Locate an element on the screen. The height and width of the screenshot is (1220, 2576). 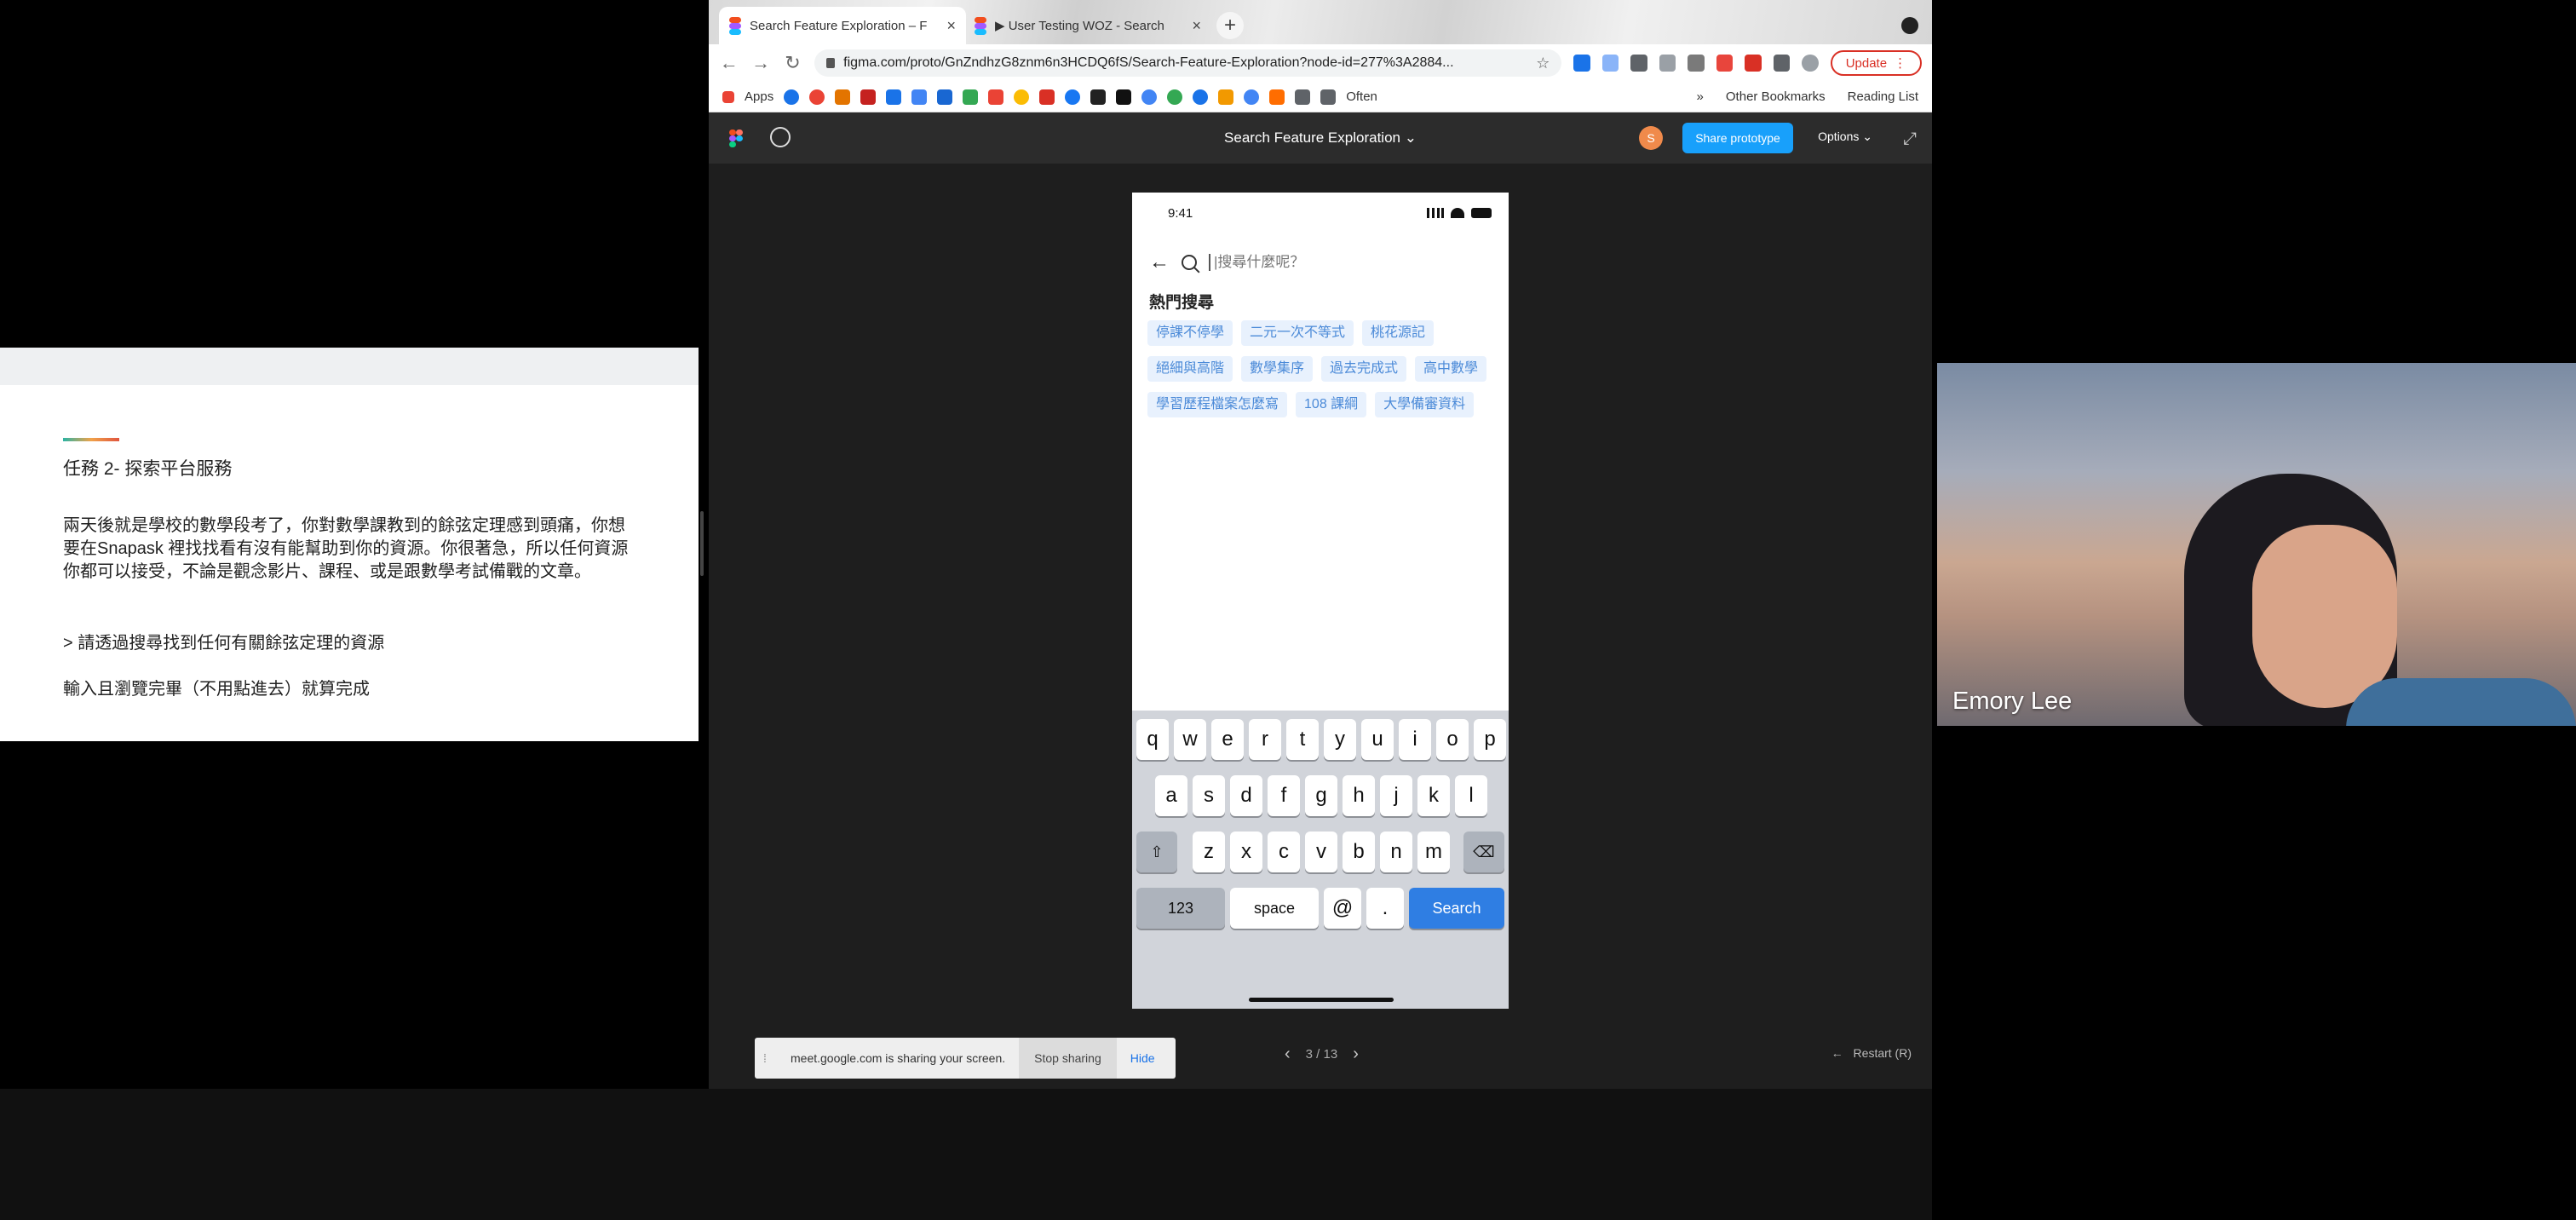
key-y: y is located at coordinates (1340, 740).